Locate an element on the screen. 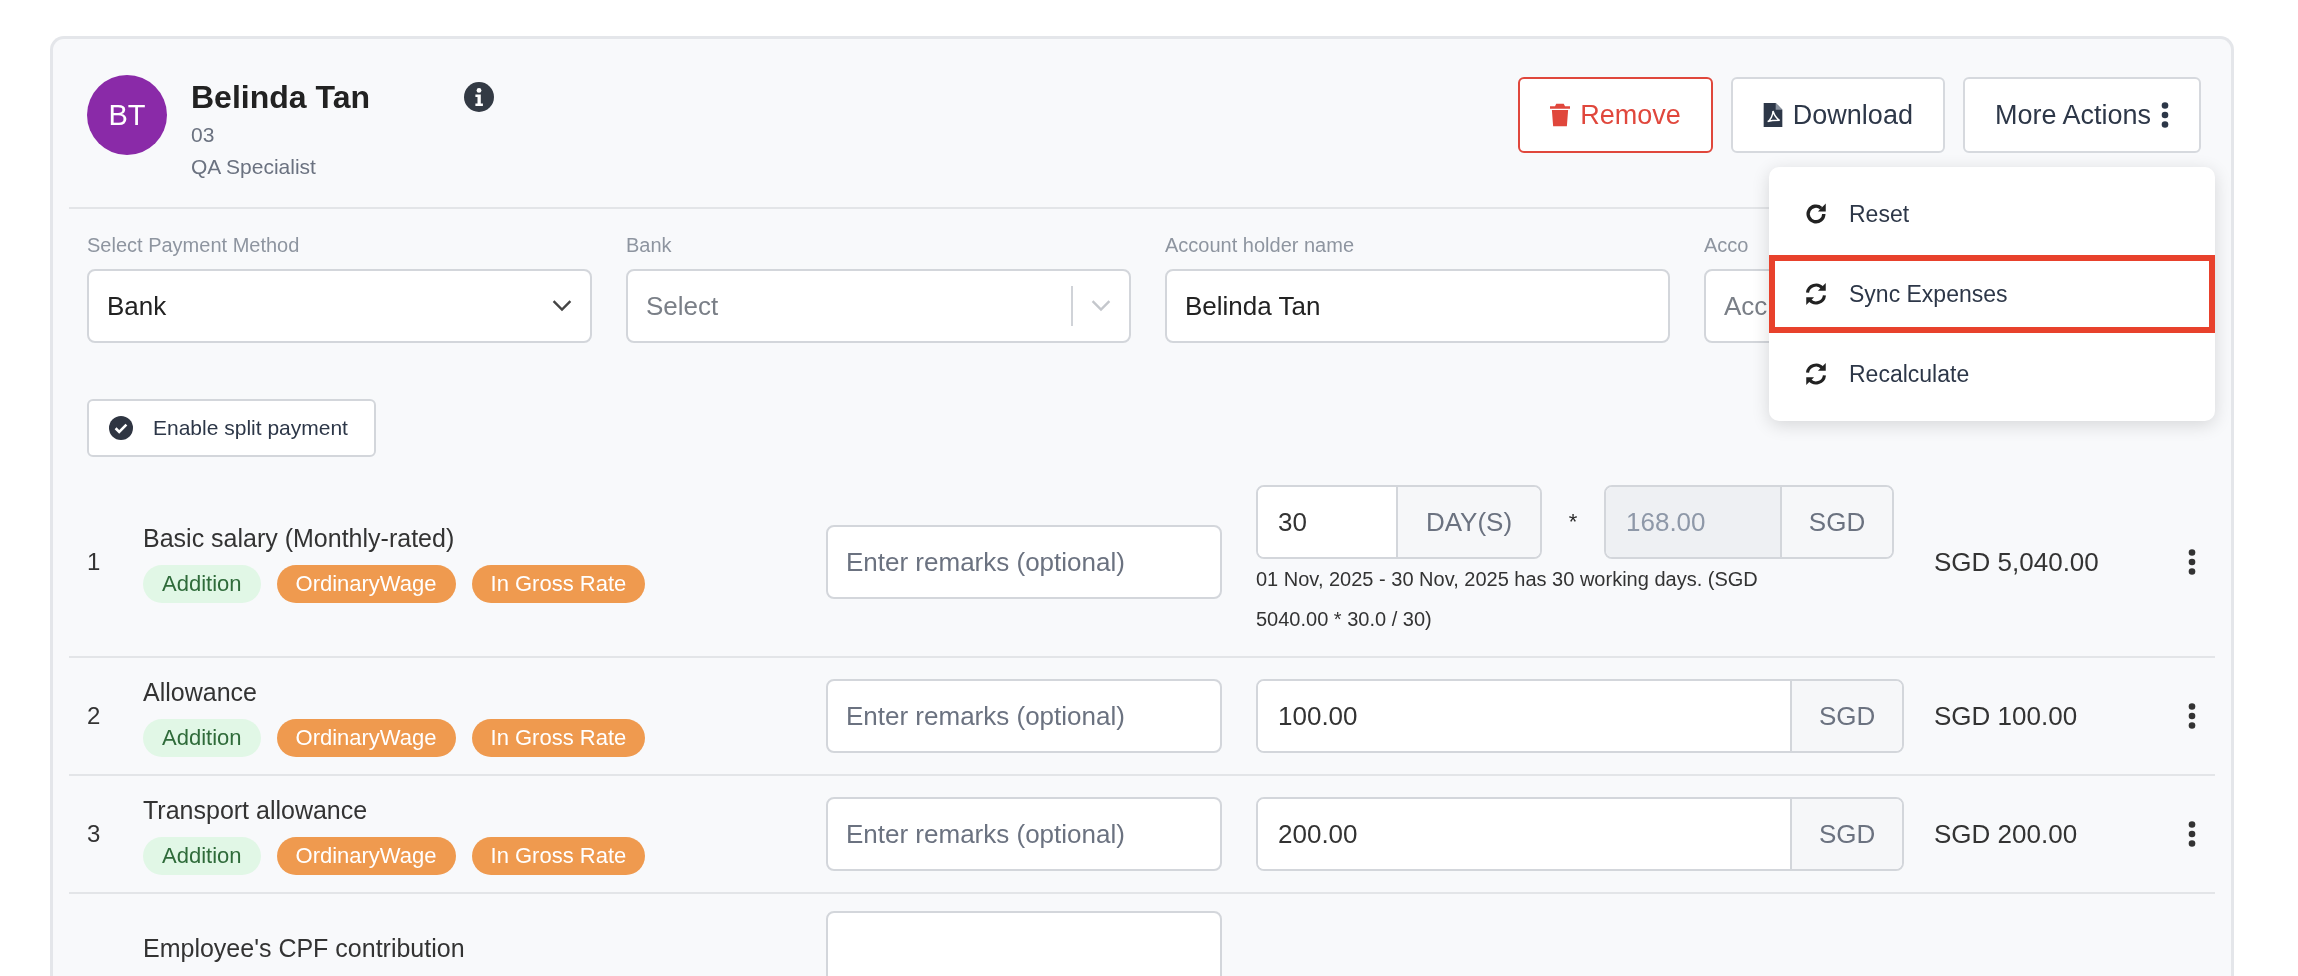 This screenshot has height=976, width=2298. employee-id: 03 is located at coordinates (203, 135).